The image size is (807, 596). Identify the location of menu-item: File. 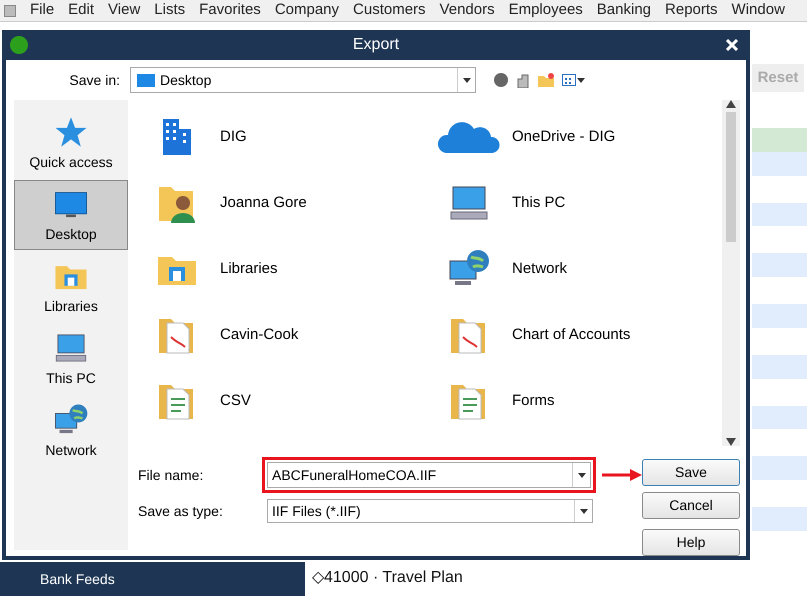
(42, 11).